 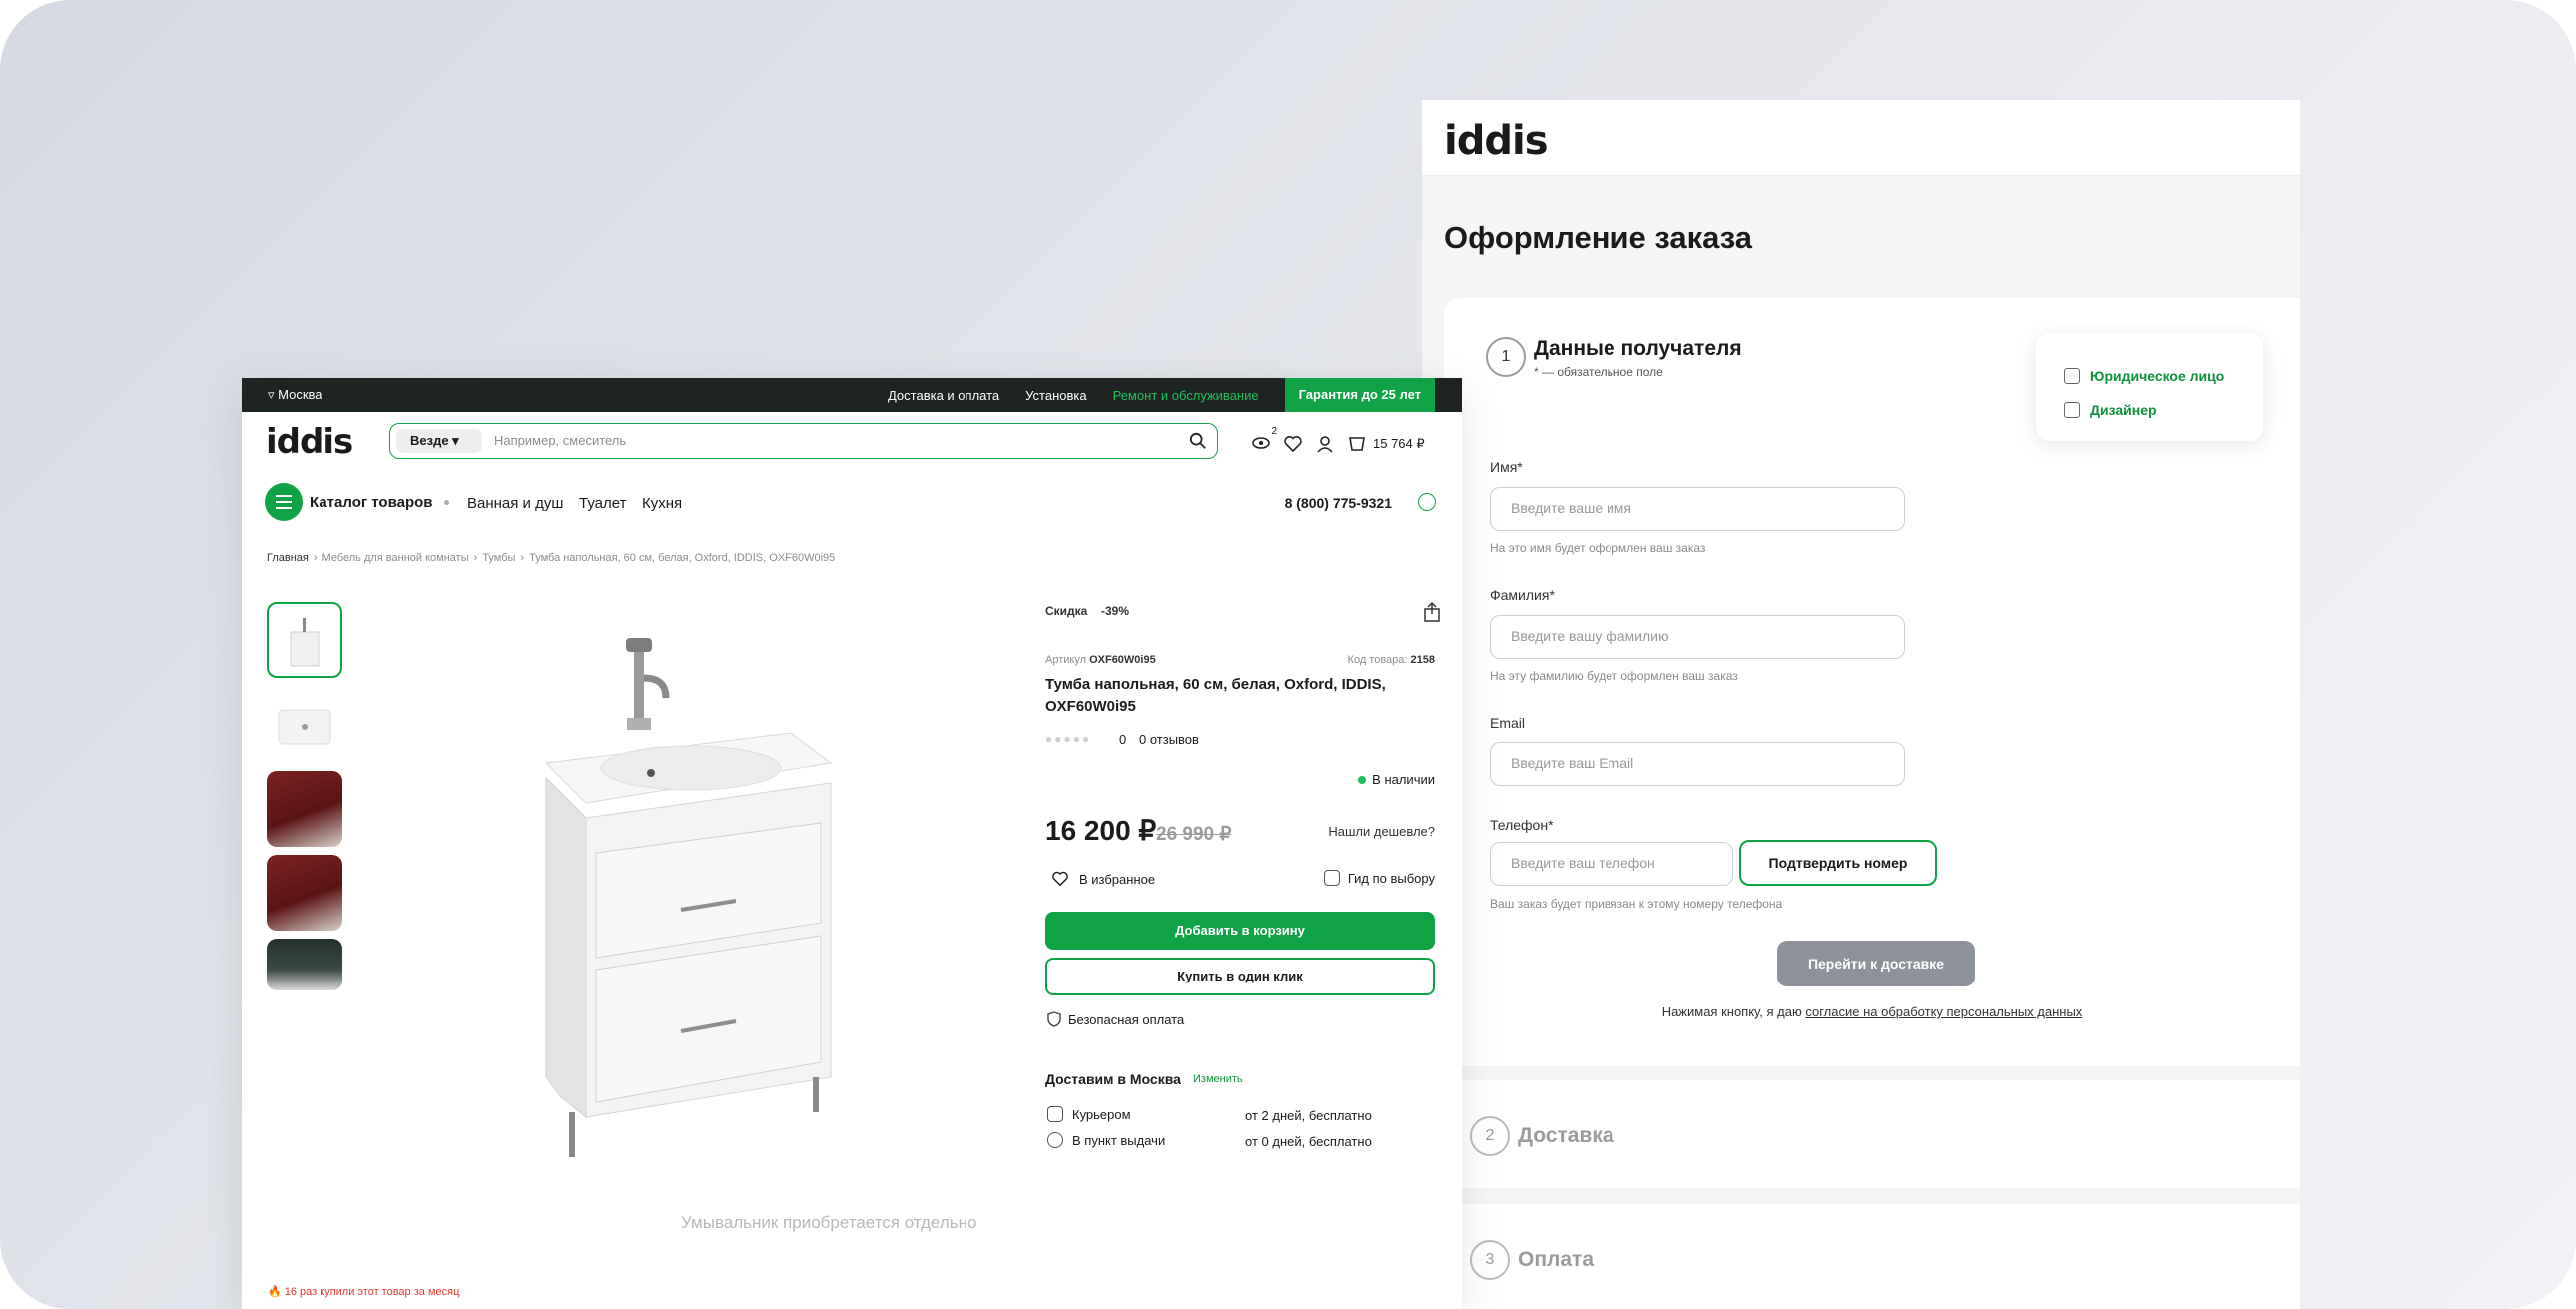 I want to click on entity-type-box: Юридическое лицо Дизайнер, so click(x=2149, y=387).